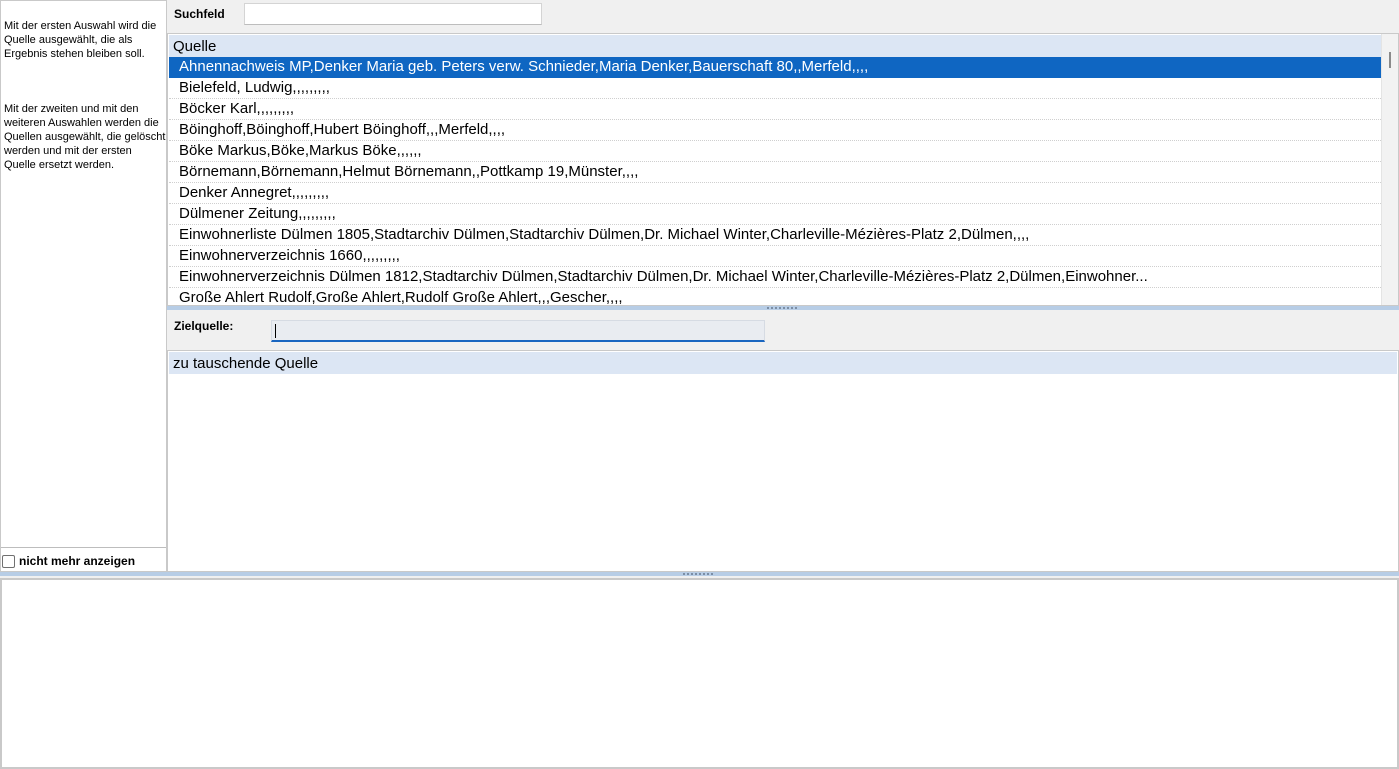 This screenshot has width=1399, height=769. Describe the element at coordinates (783, 363) in the screenshot. I see `swap-source-header: zu tauschende Quelle` at that location.